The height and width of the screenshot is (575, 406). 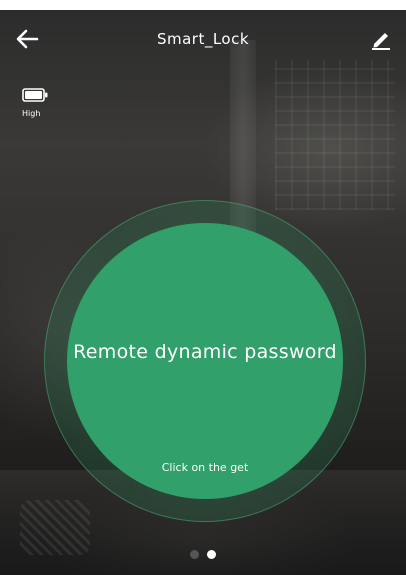 What do you see at coordinates (31, 113) in the screenshot?
I see `battery-level-label: High` at bounding box center [31, 113].